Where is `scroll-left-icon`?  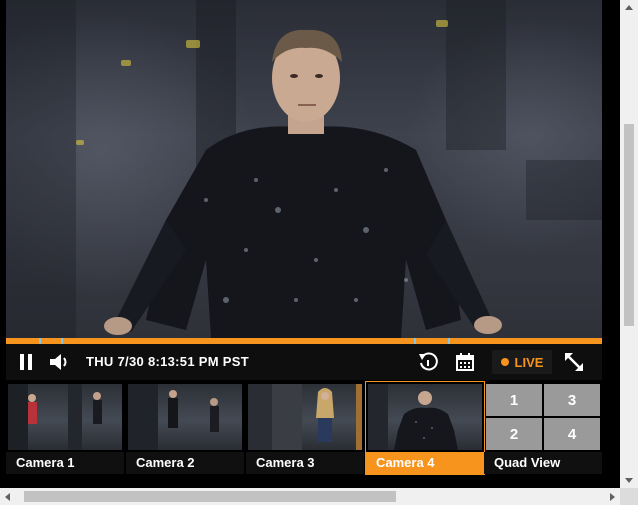
scroll-left-icon is located at coordinates (7, 497).